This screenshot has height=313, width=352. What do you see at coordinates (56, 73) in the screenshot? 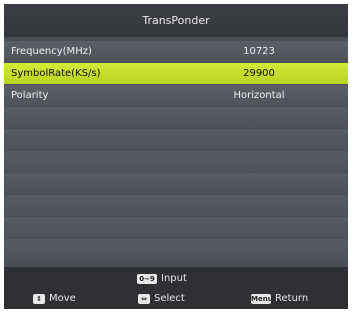
I see `symbol-rate-label: SymbolRate(KS/s)` at bounding box center [56, 73].